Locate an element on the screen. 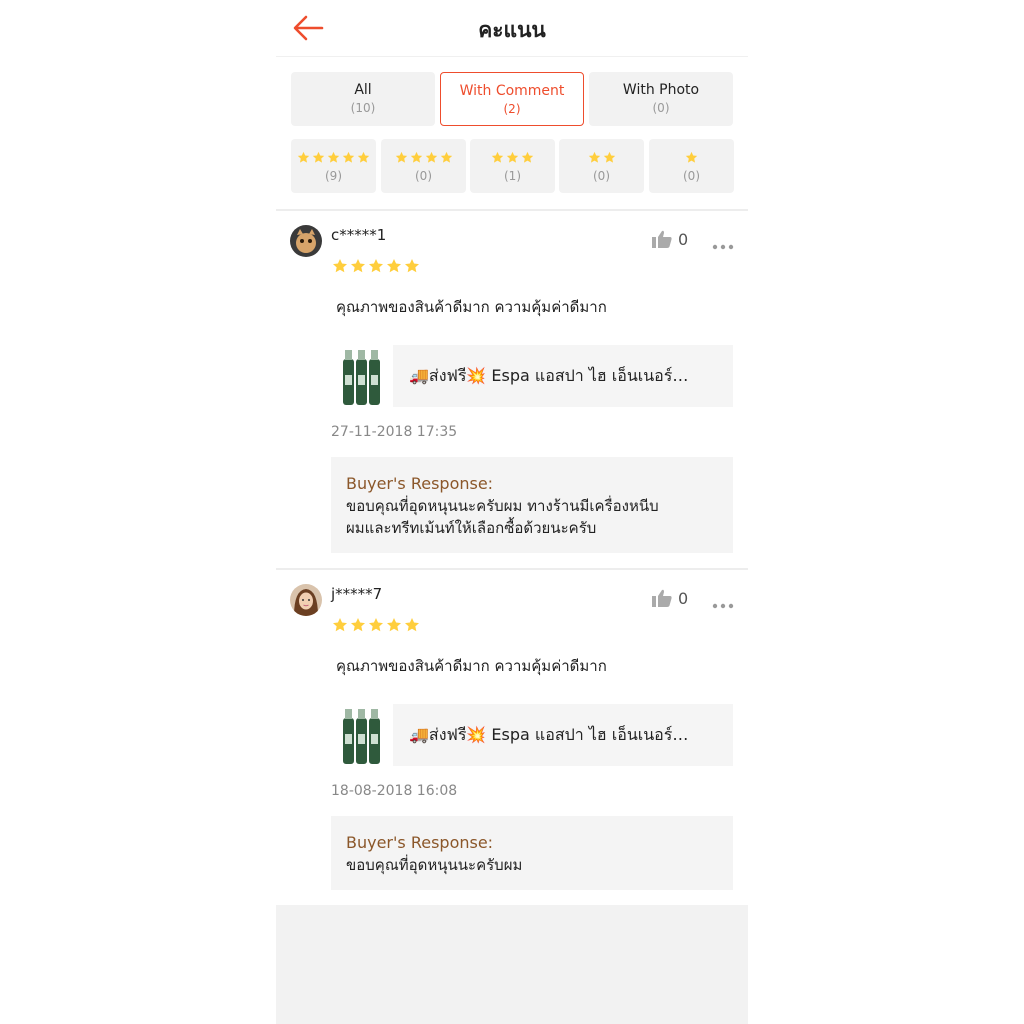 The height and width of the screenshot is (1024, 1024). tab-2-stars: (0) is located at coordinates (601, 166).